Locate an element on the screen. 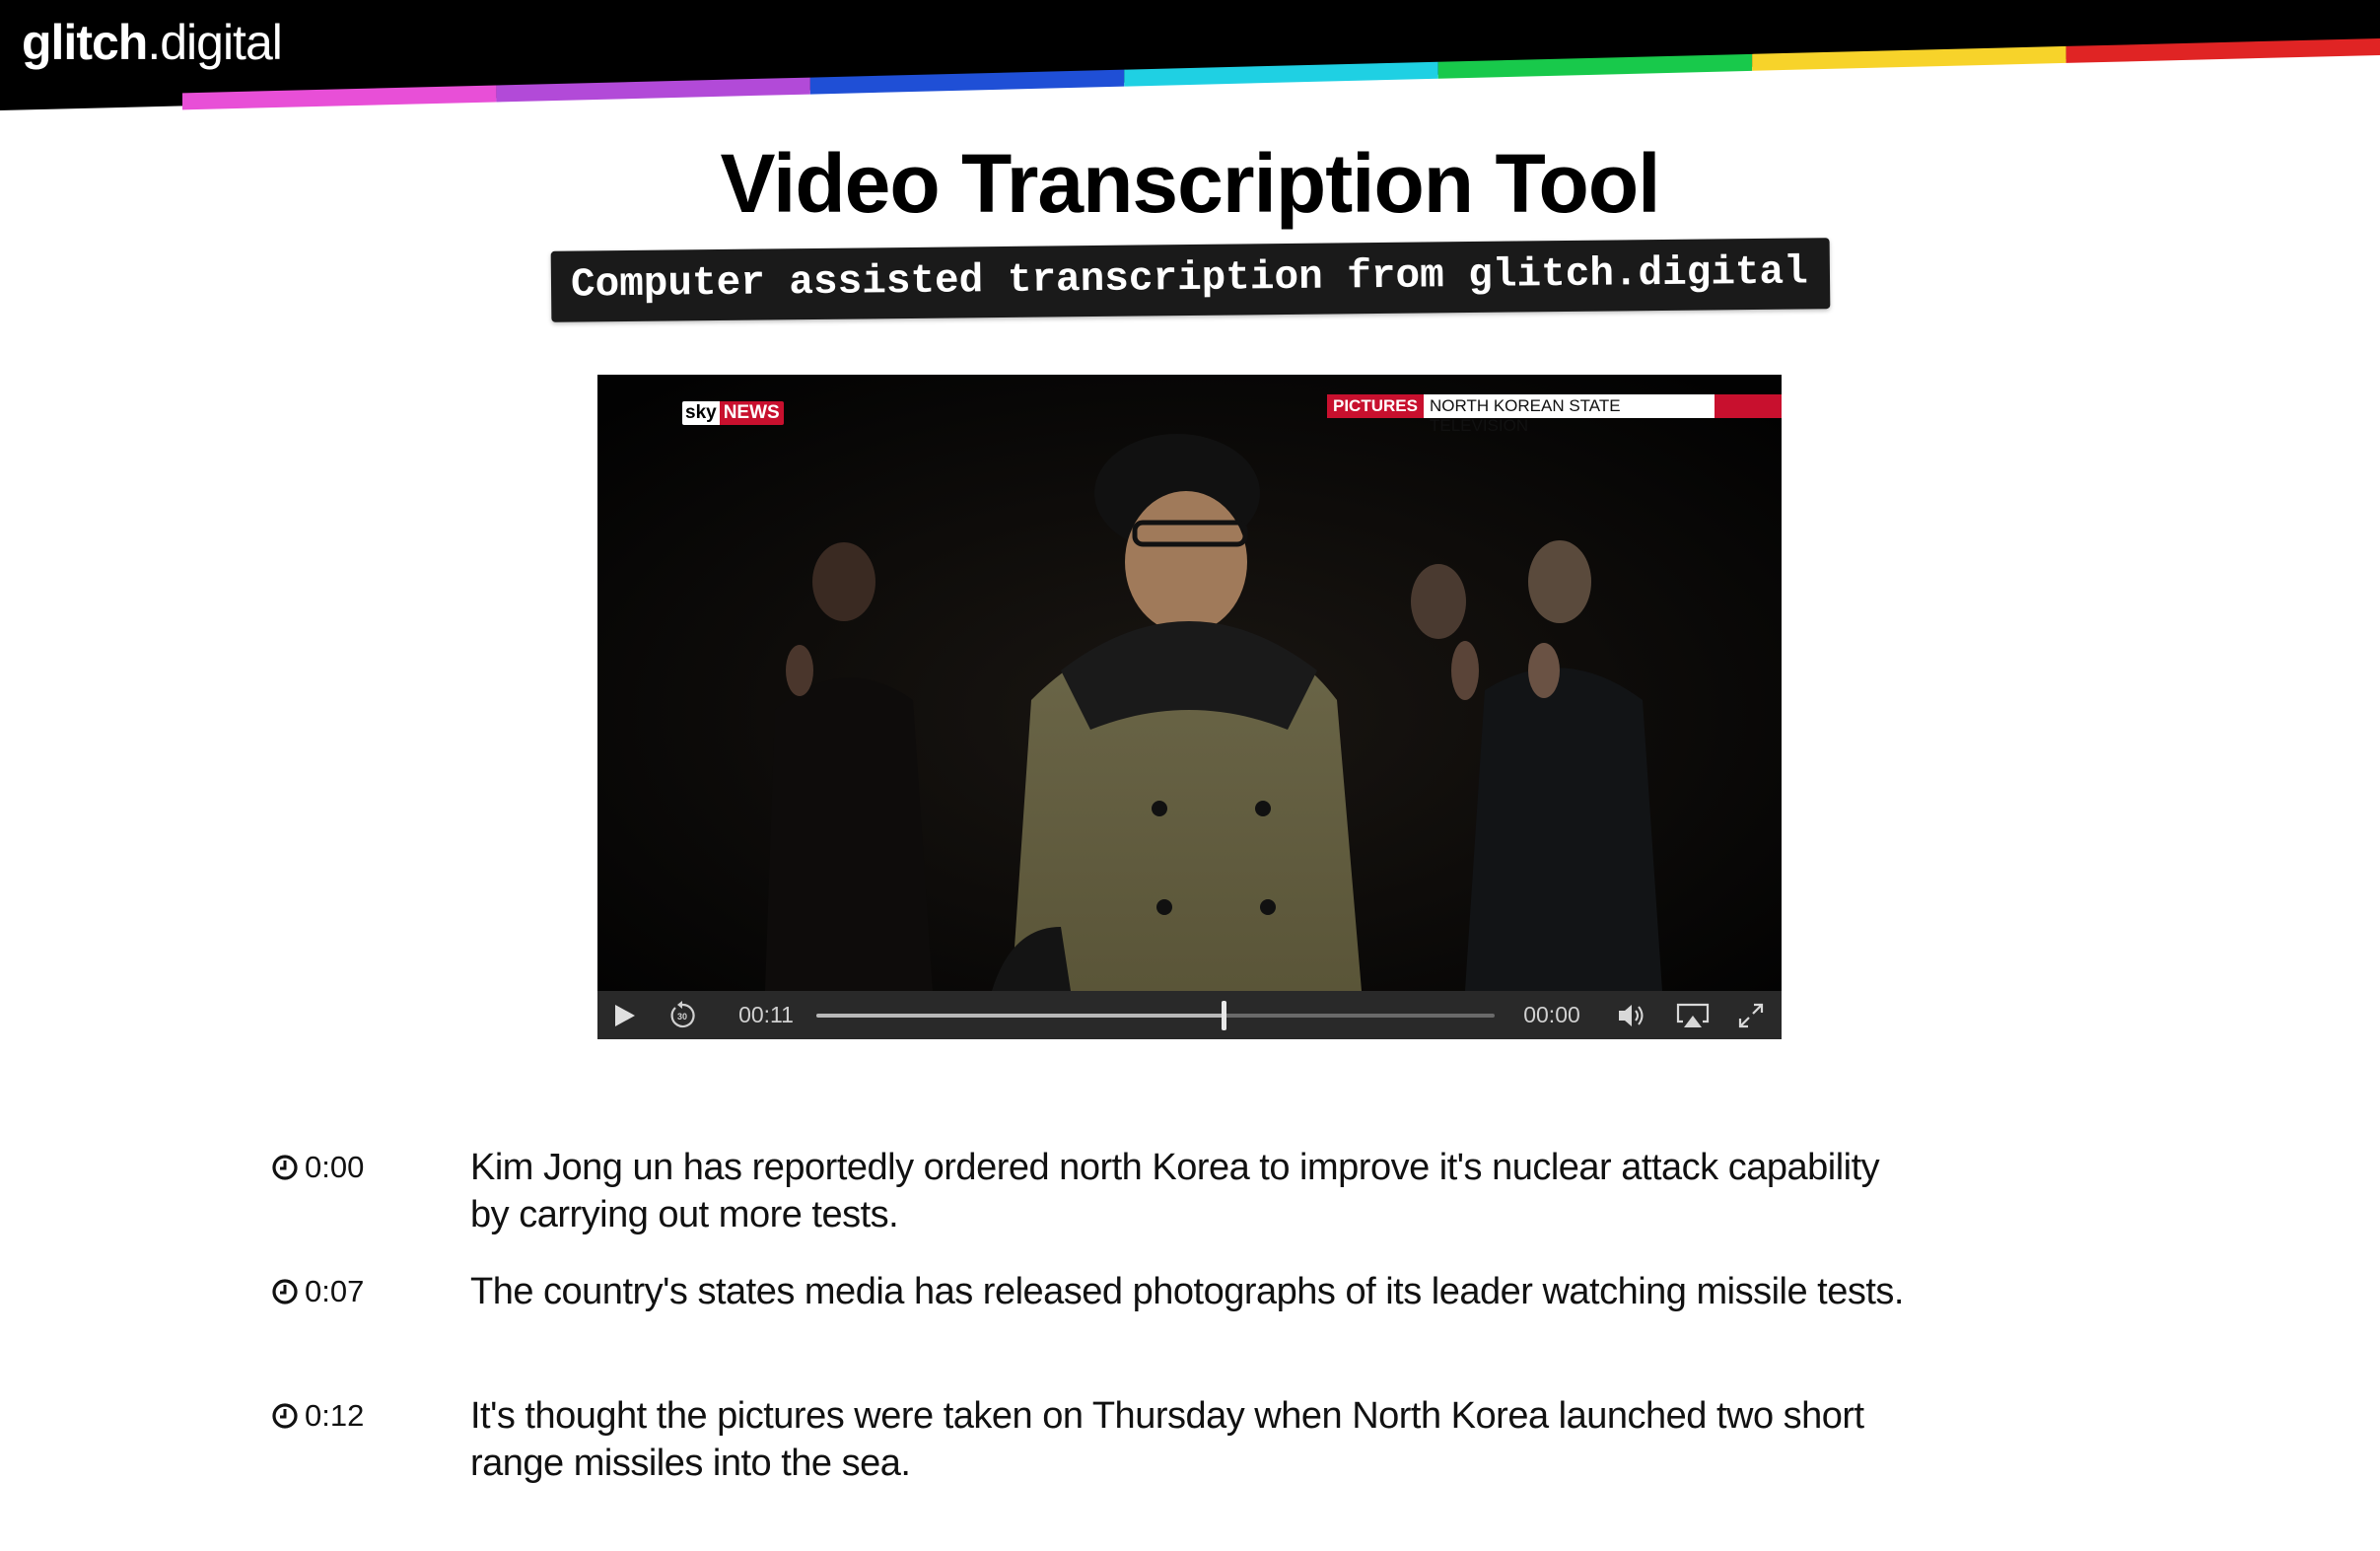 The image size is (2380, 1551). skip-back-30-button: 30 is located at coordinates (682, 1015).